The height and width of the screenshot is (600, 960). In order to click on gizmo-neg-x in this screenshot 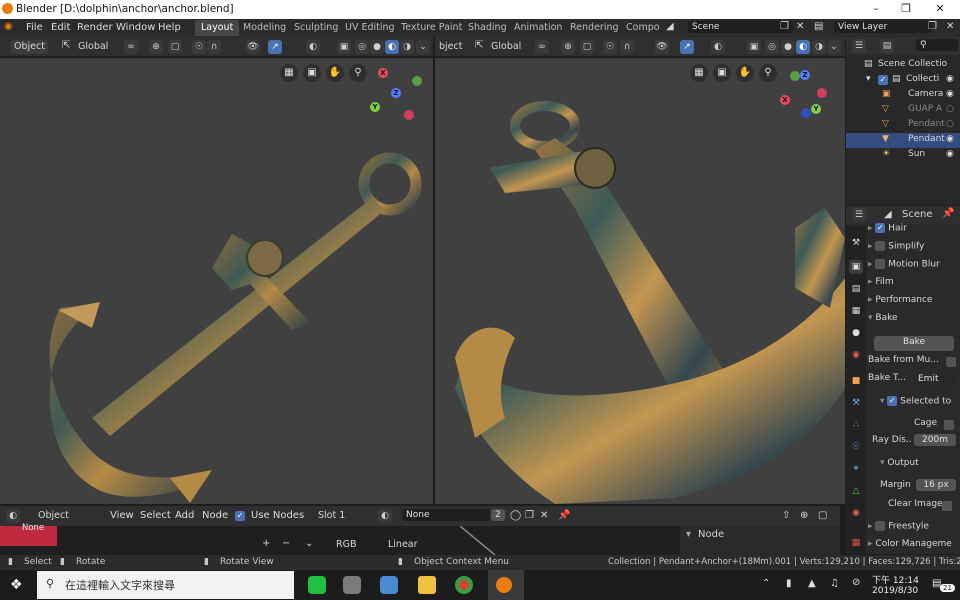, I will do `click(409, 115)`.